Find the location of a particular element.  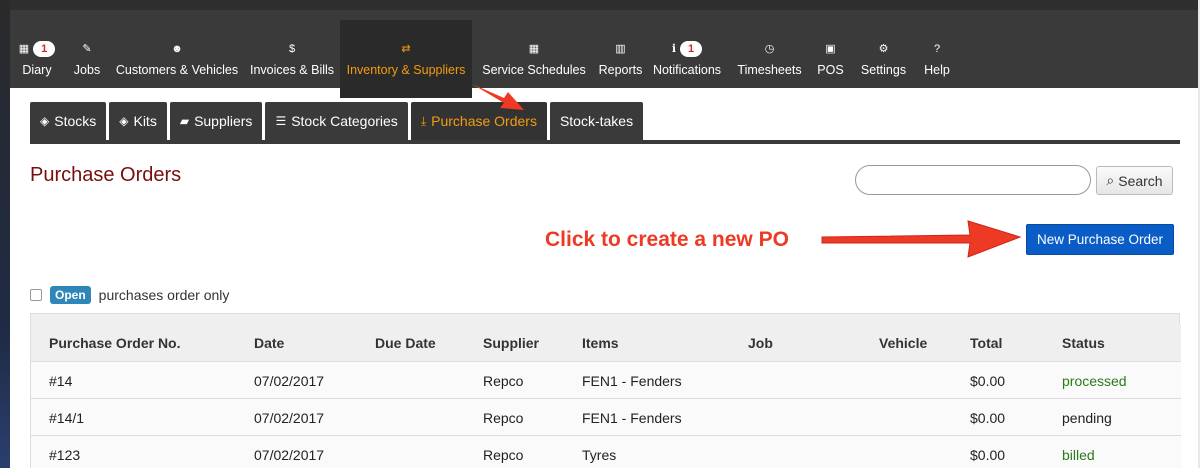

table-cell: Tyres is located at coordinates (599, 454).